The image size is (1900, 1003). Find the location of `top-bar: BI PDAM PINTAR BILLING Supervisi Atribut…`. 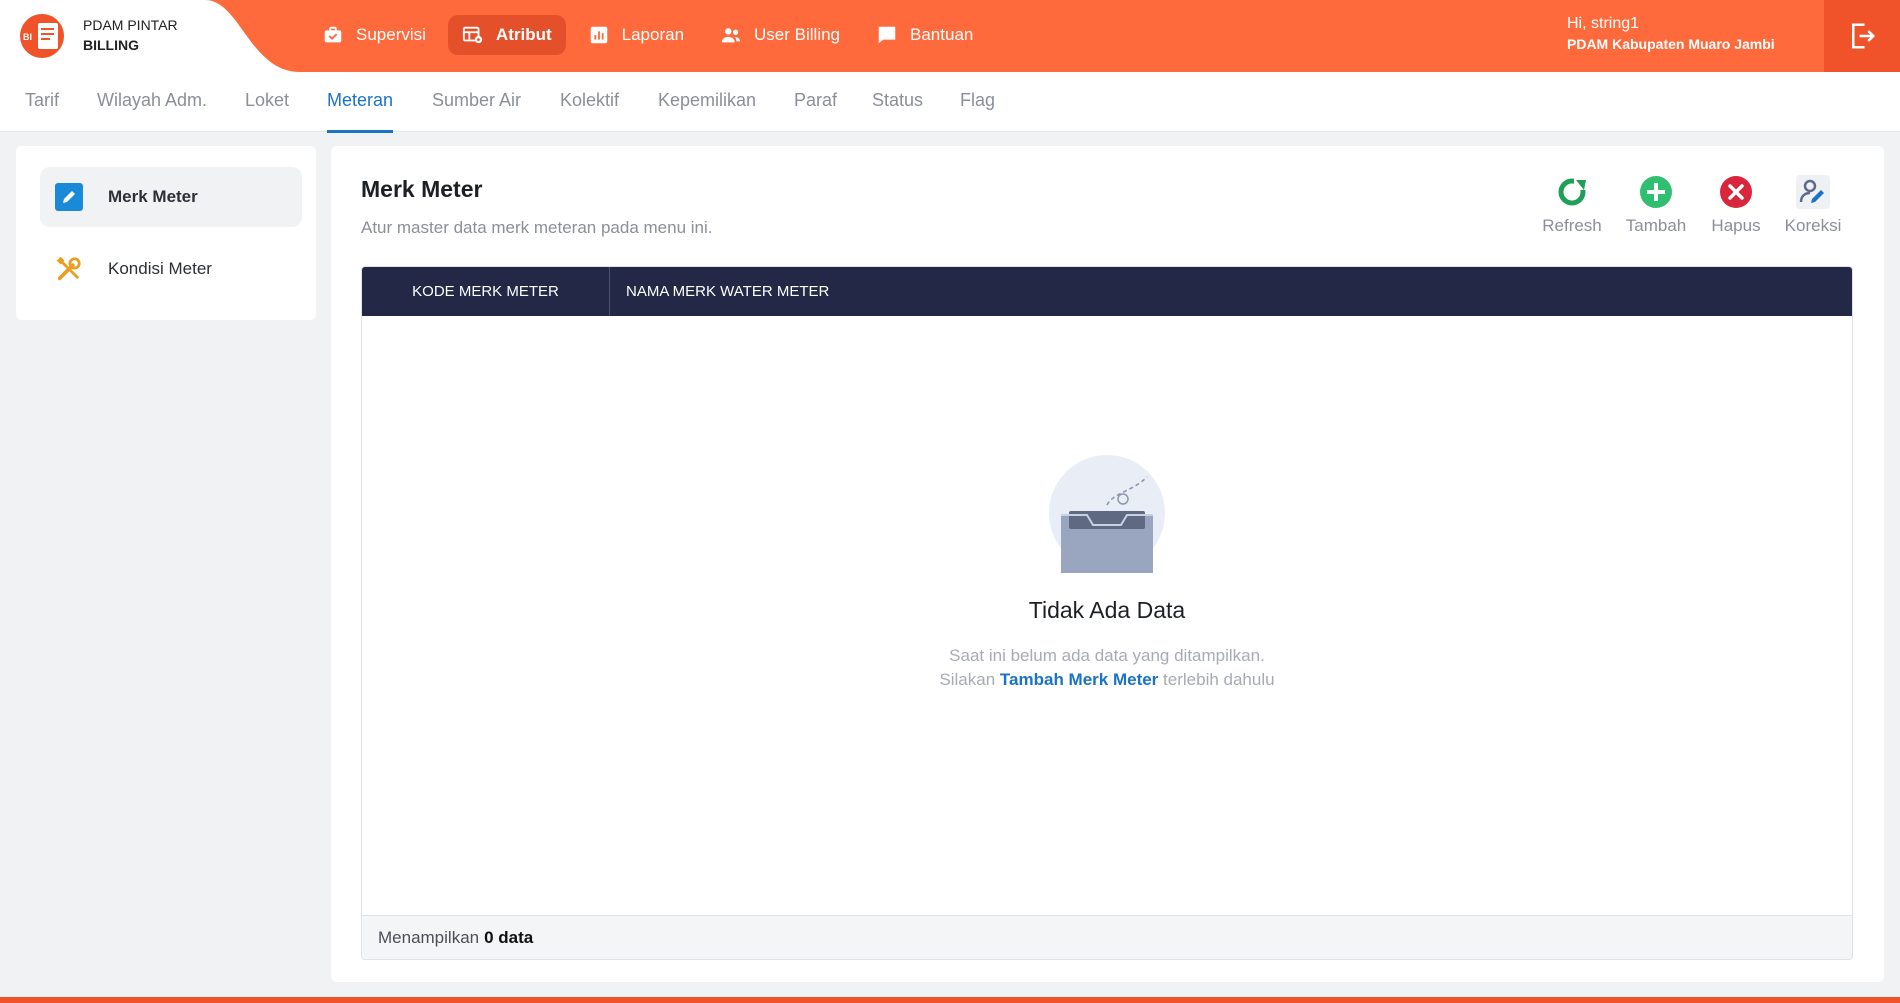

top-bar: BI PDAM PINTAR BILLING Supervisi Atribut… is located at coordinates (950, 36).